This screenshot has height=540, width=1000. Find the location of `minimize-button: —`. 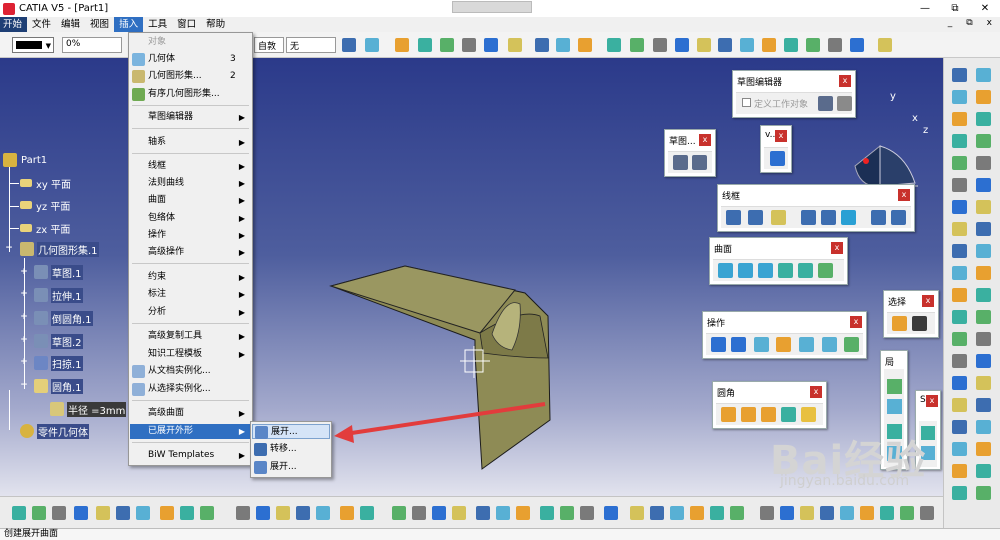

minimize-button: — is located at coordinates (925, 8).